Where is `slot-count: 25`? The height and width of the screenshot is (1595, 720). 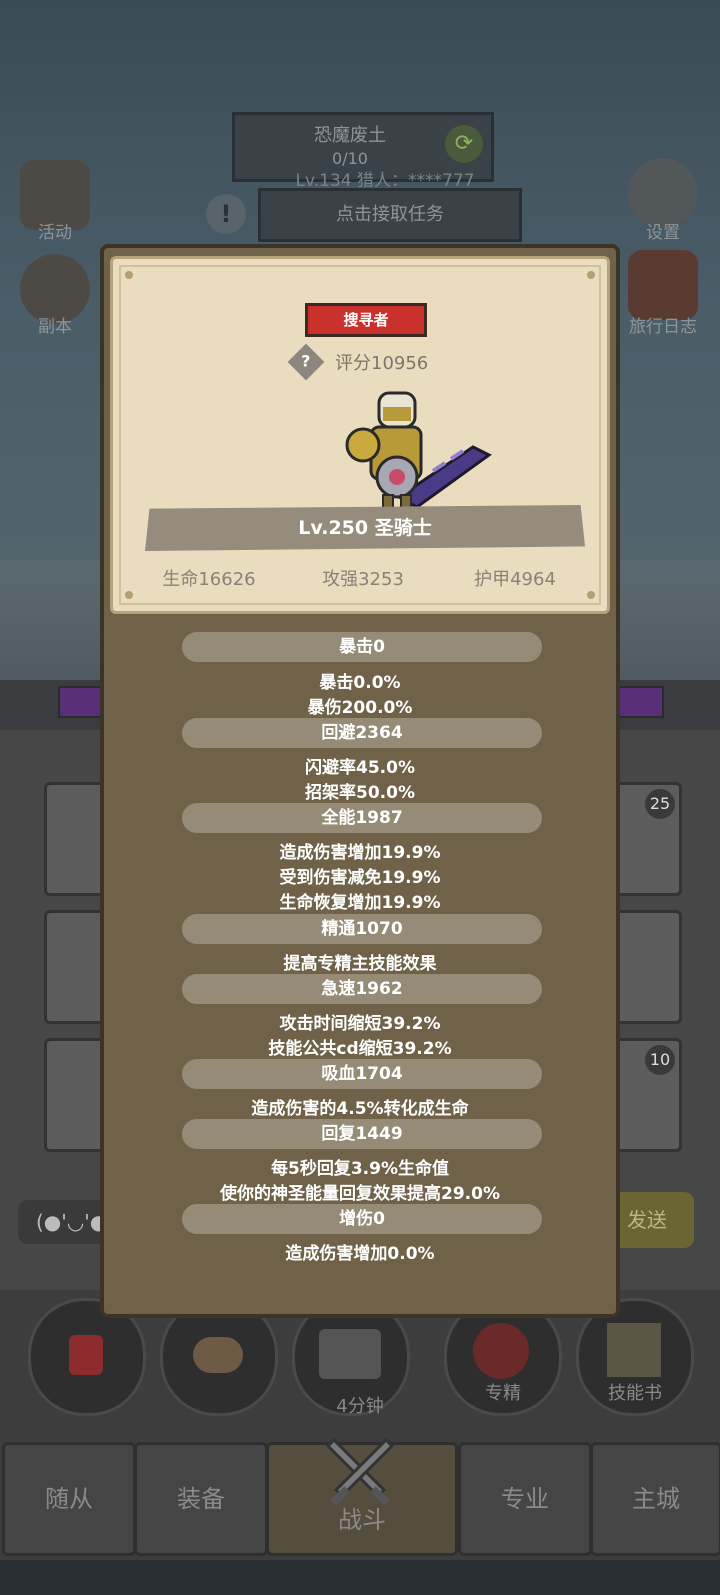 slot-count: 25 is located at coordinates (660, 804).